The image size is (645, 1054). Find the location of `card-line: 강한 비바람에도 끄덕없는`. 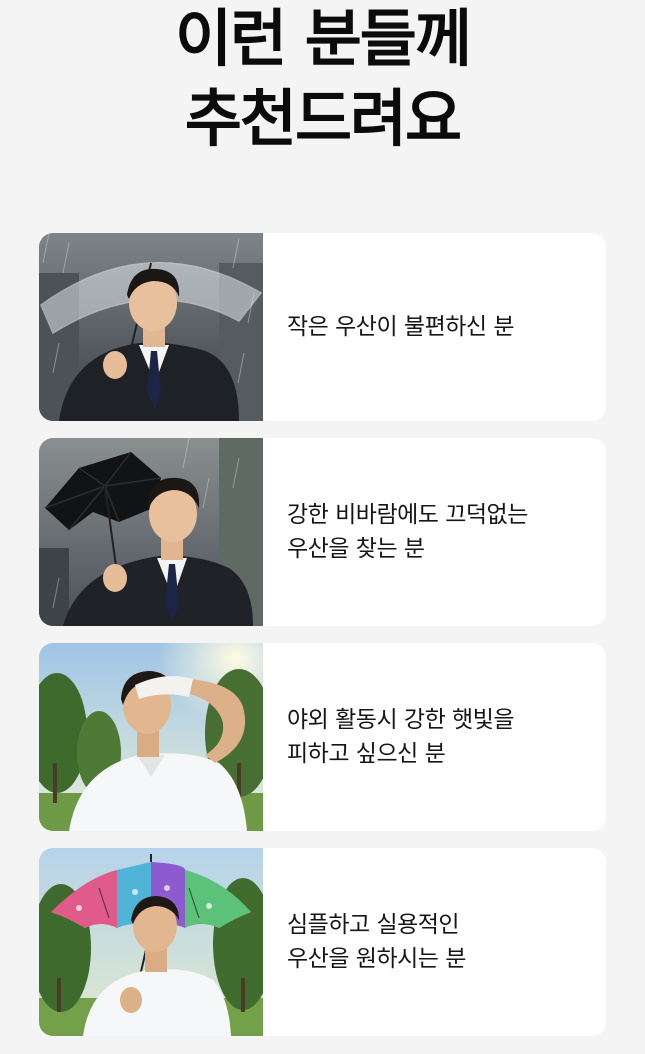

card-line: 강한 비바람에도 끄덕없는 is located at coordinates (407, 515).